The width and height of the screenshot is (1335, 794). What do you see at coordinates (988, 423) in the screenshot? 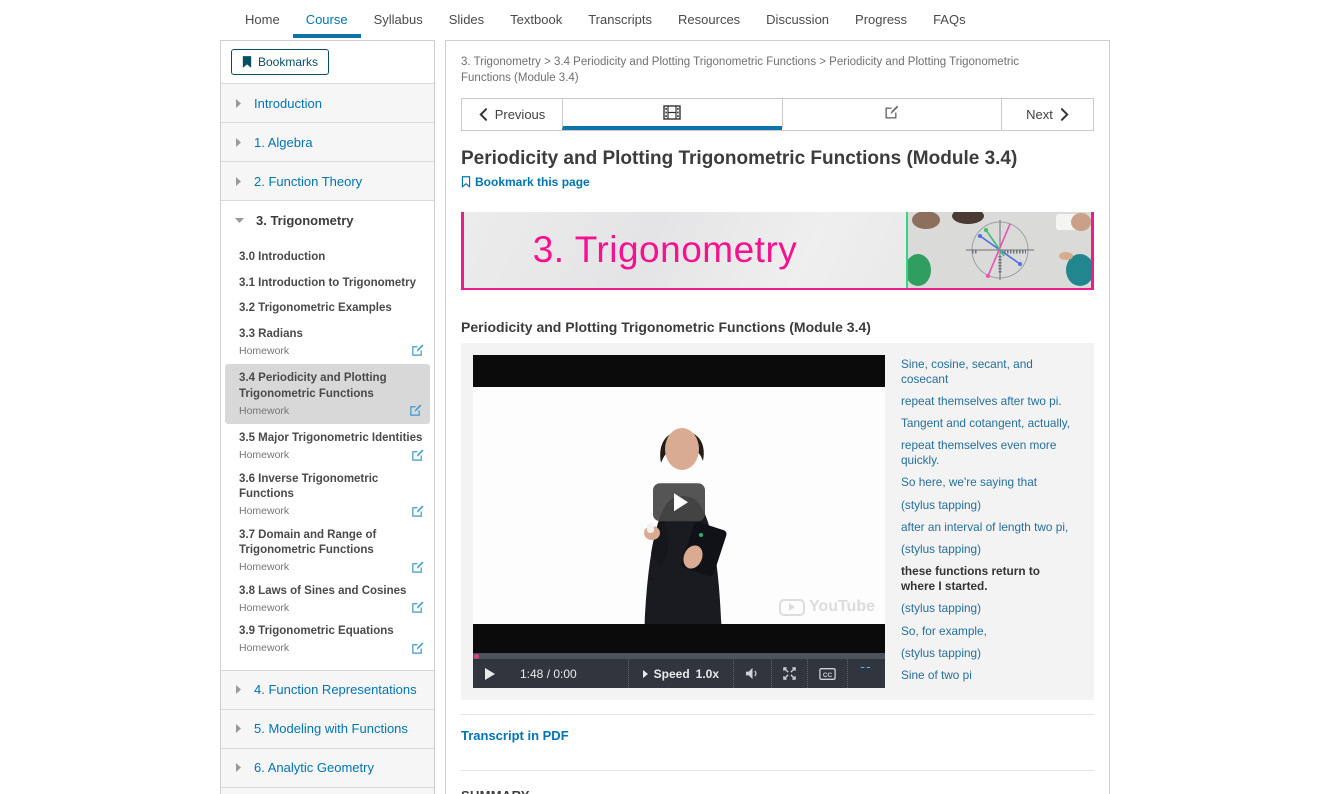
I see `transcript-line: Tangent and cotangent, actually,` at bounding box center [988, 423].